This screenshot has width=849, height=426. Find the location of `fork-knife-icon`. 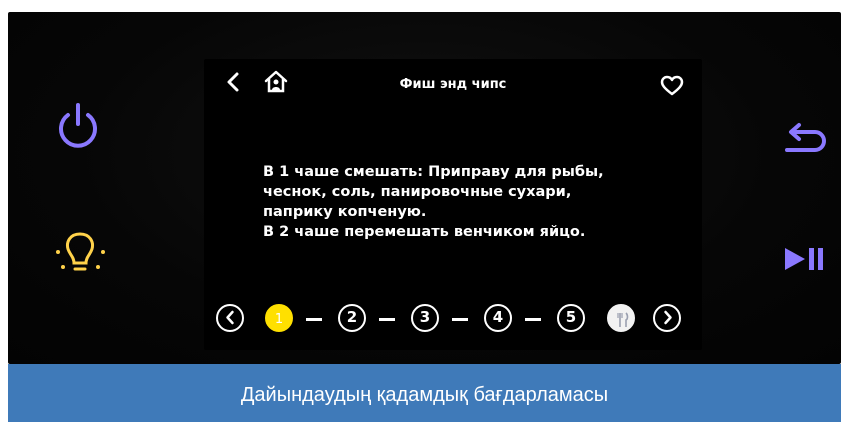

fork-knife-icon is located at coordinates (623, 319).